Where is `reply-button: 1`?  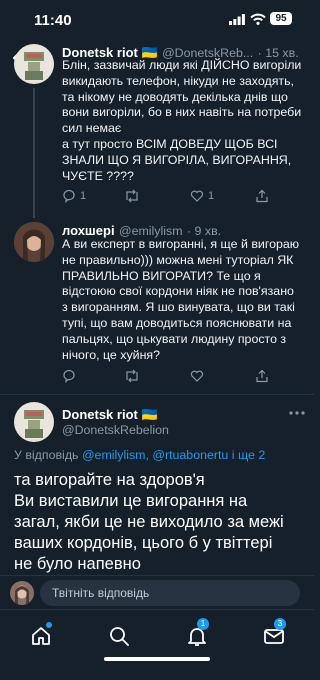
reply-button: 1 is located at coordinates (74, 196).